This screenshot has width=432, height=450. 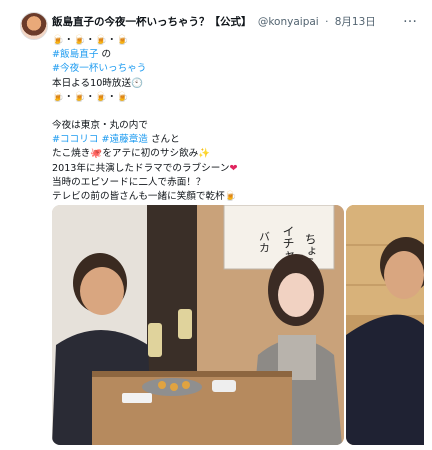 I want to click on poster-text-3: バカ, so click(x=264, y=242).